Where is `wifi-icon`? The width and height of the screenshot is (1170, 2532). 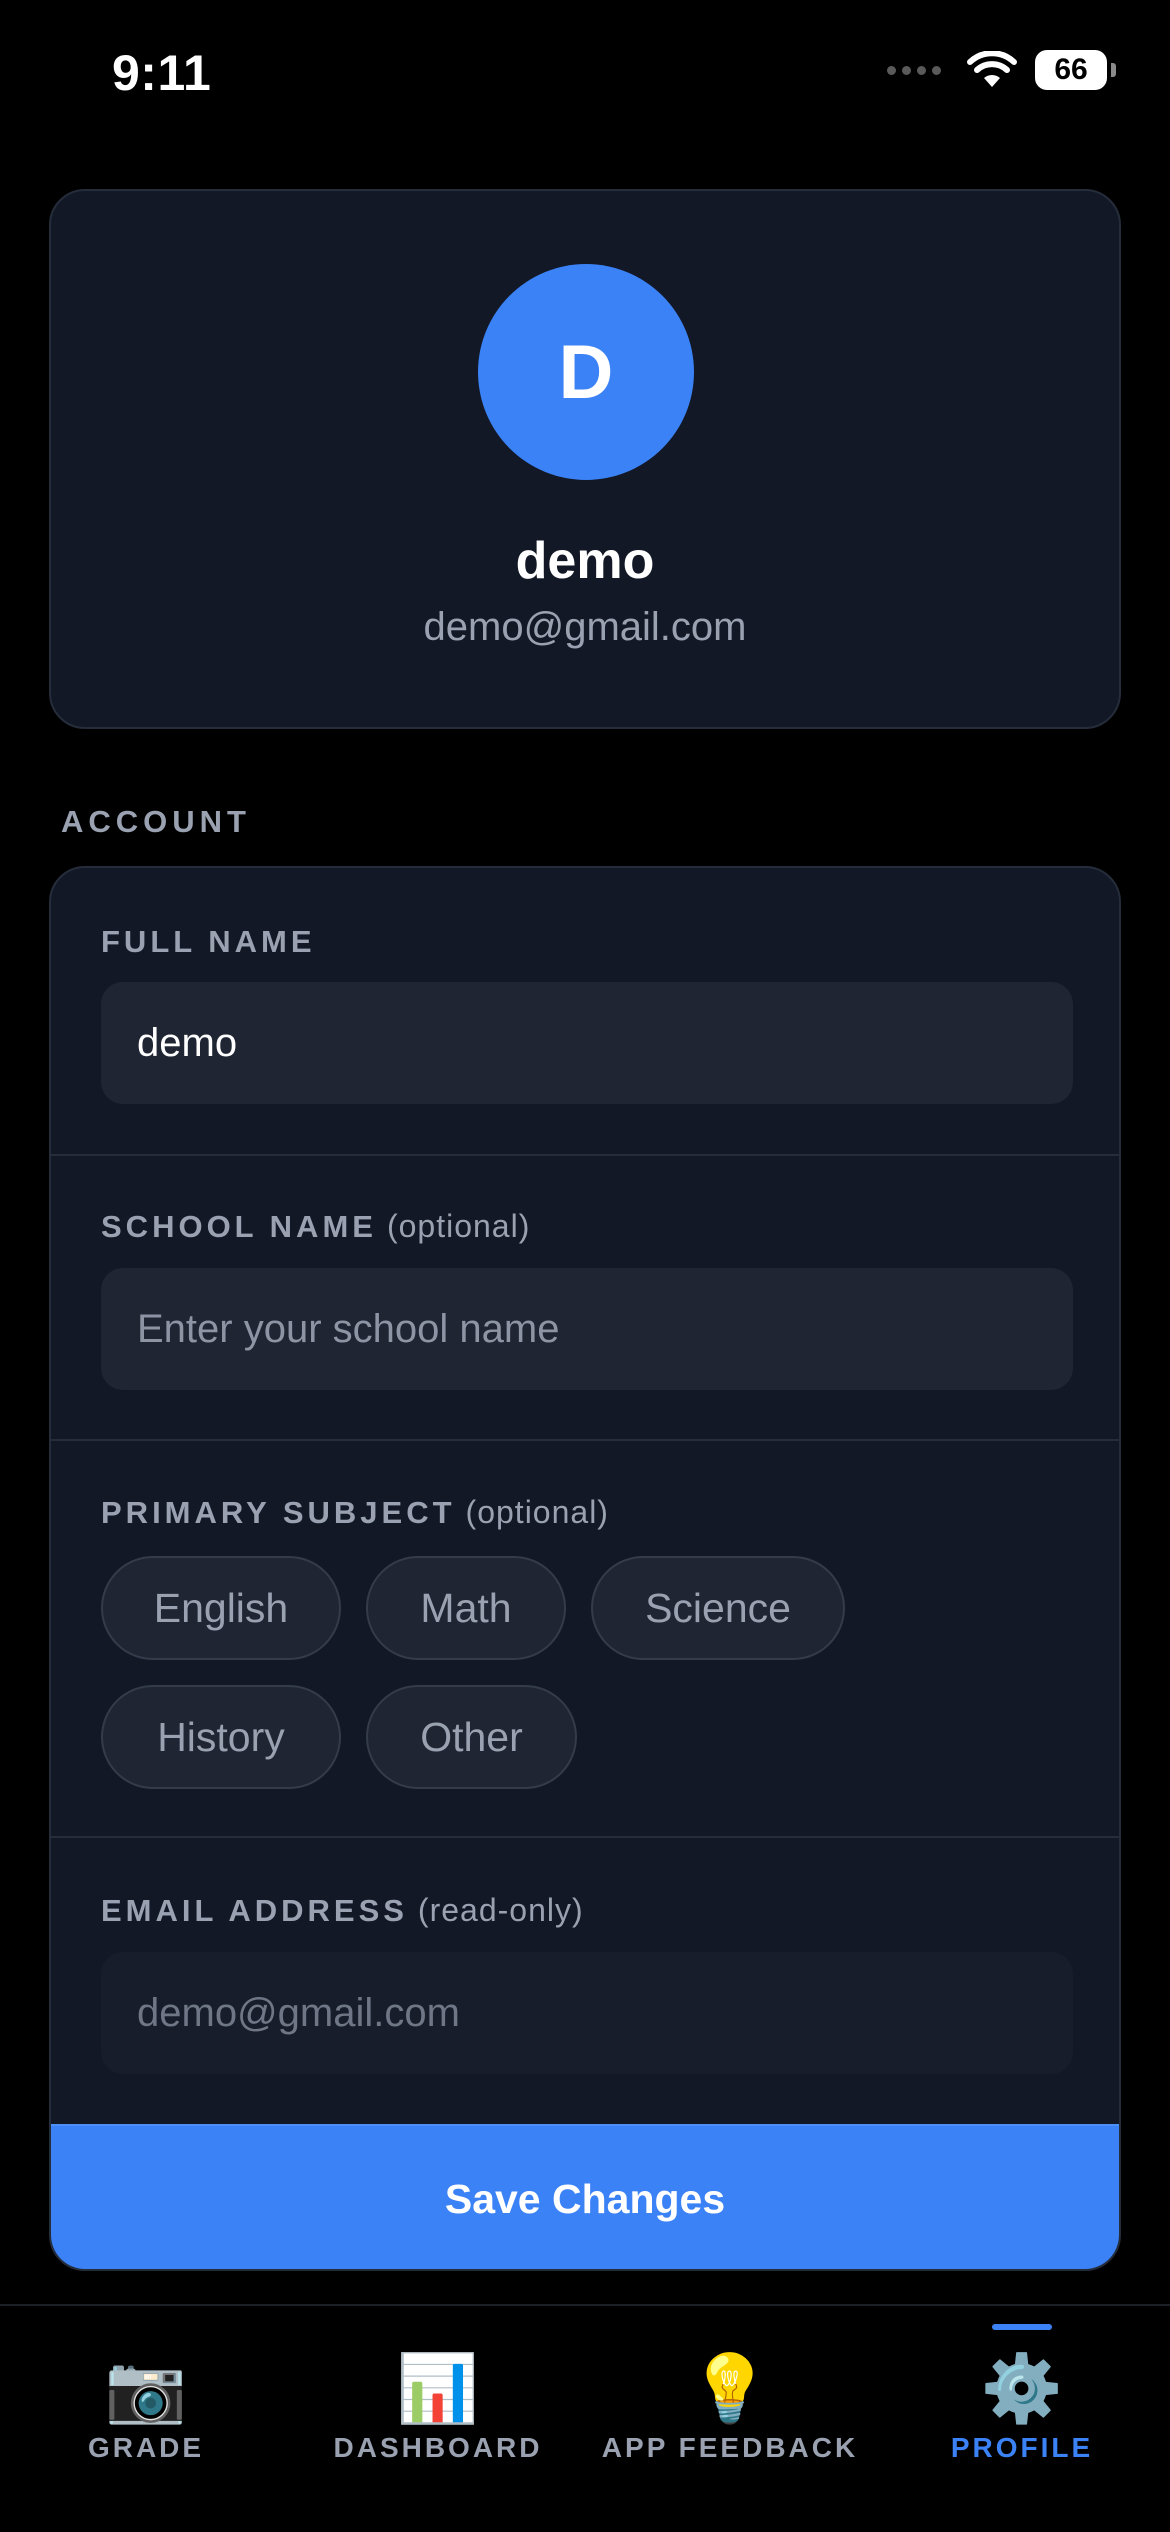
wifi-icon is located at coordinates (992, 69).